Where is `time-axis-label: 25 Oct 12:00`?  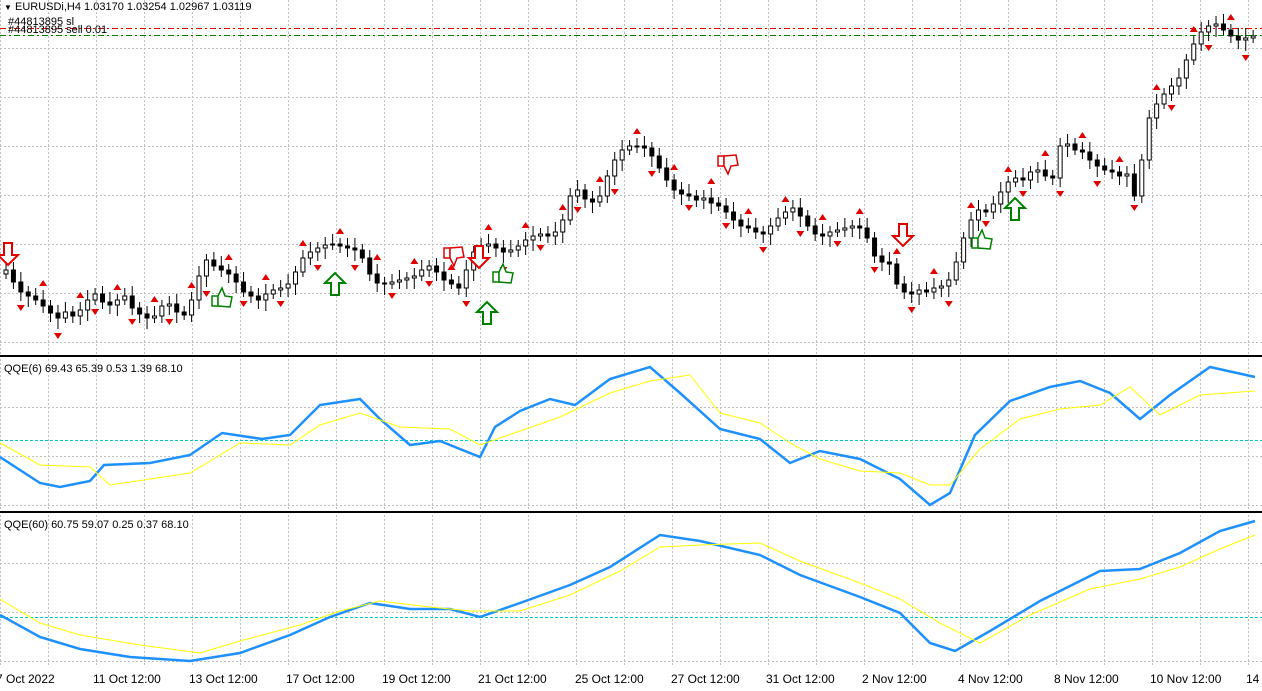
time-axis-label: 25 Oct 12:00 is located at coordinates (609, 679).